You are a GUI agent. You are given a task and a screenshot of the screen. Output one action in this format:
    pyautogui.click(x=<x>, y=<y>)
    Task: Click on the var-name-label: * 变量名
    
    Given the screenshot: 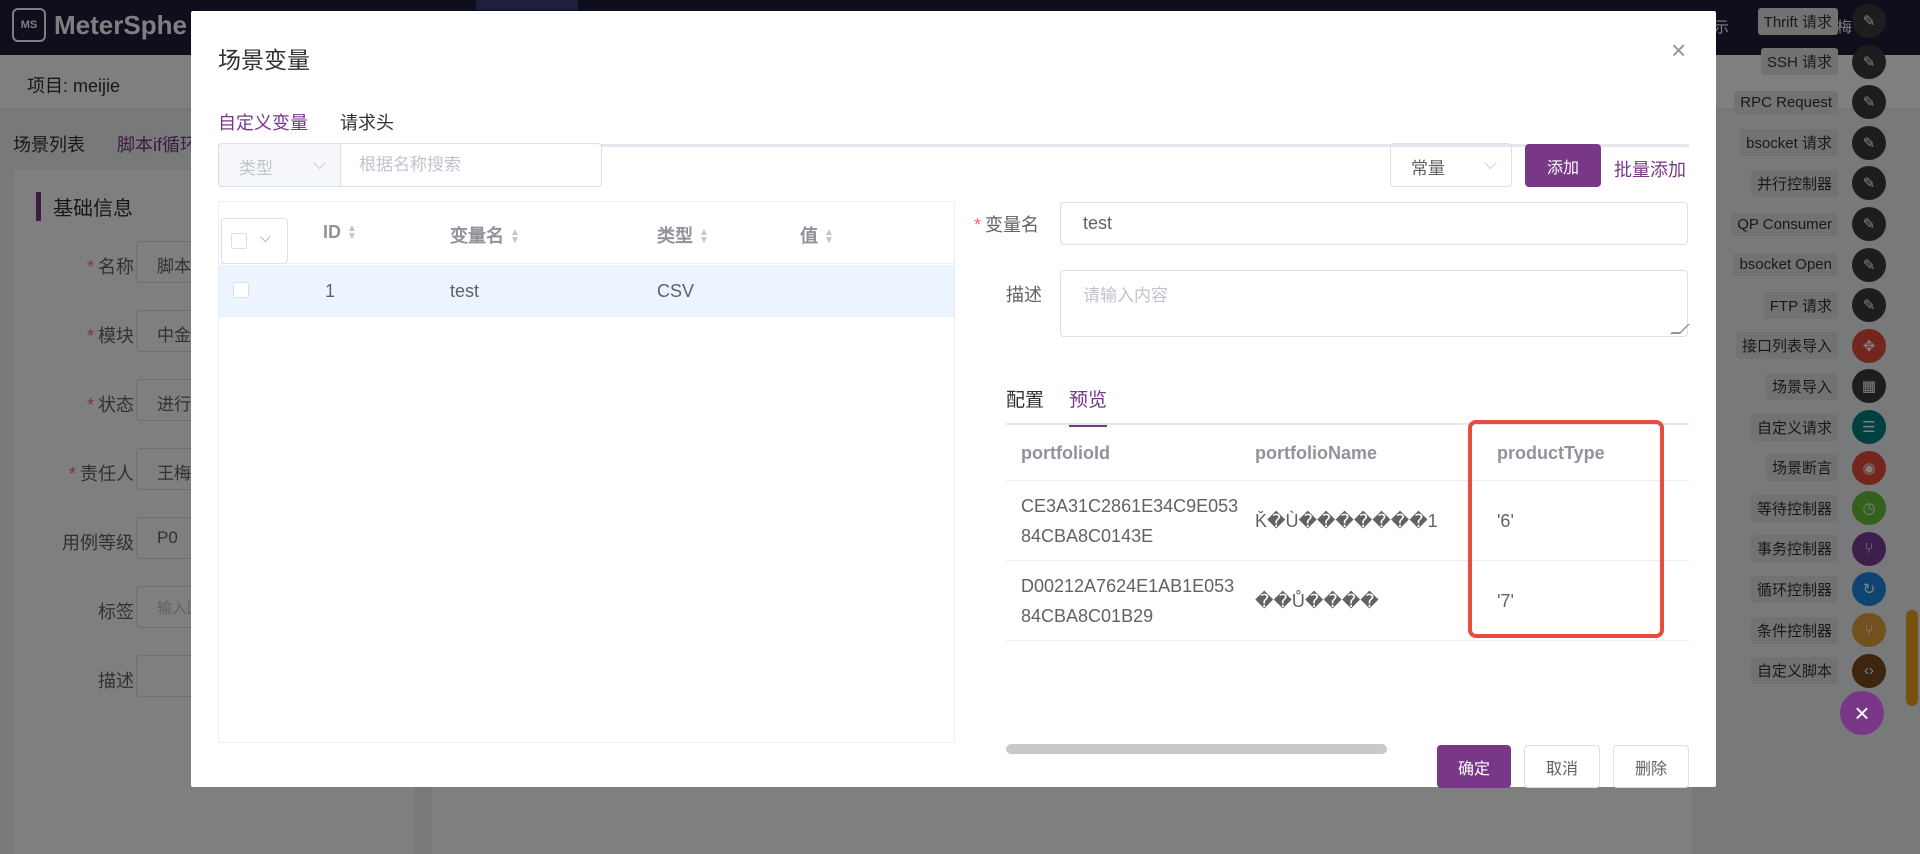 What is the action you would take?
    pyautogui.click(x=1007, y=225)
    